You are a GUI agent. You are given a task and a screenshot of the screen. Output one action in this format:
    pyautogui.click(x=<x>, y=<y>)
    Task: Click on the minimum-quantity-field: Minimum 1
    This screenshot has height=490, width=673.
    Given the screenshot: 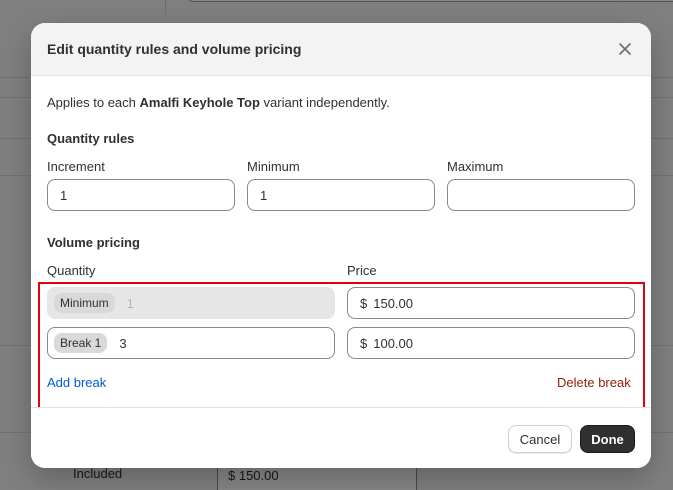 What is the action you would take?
    pyautogui.click(x=191, y=303)
    